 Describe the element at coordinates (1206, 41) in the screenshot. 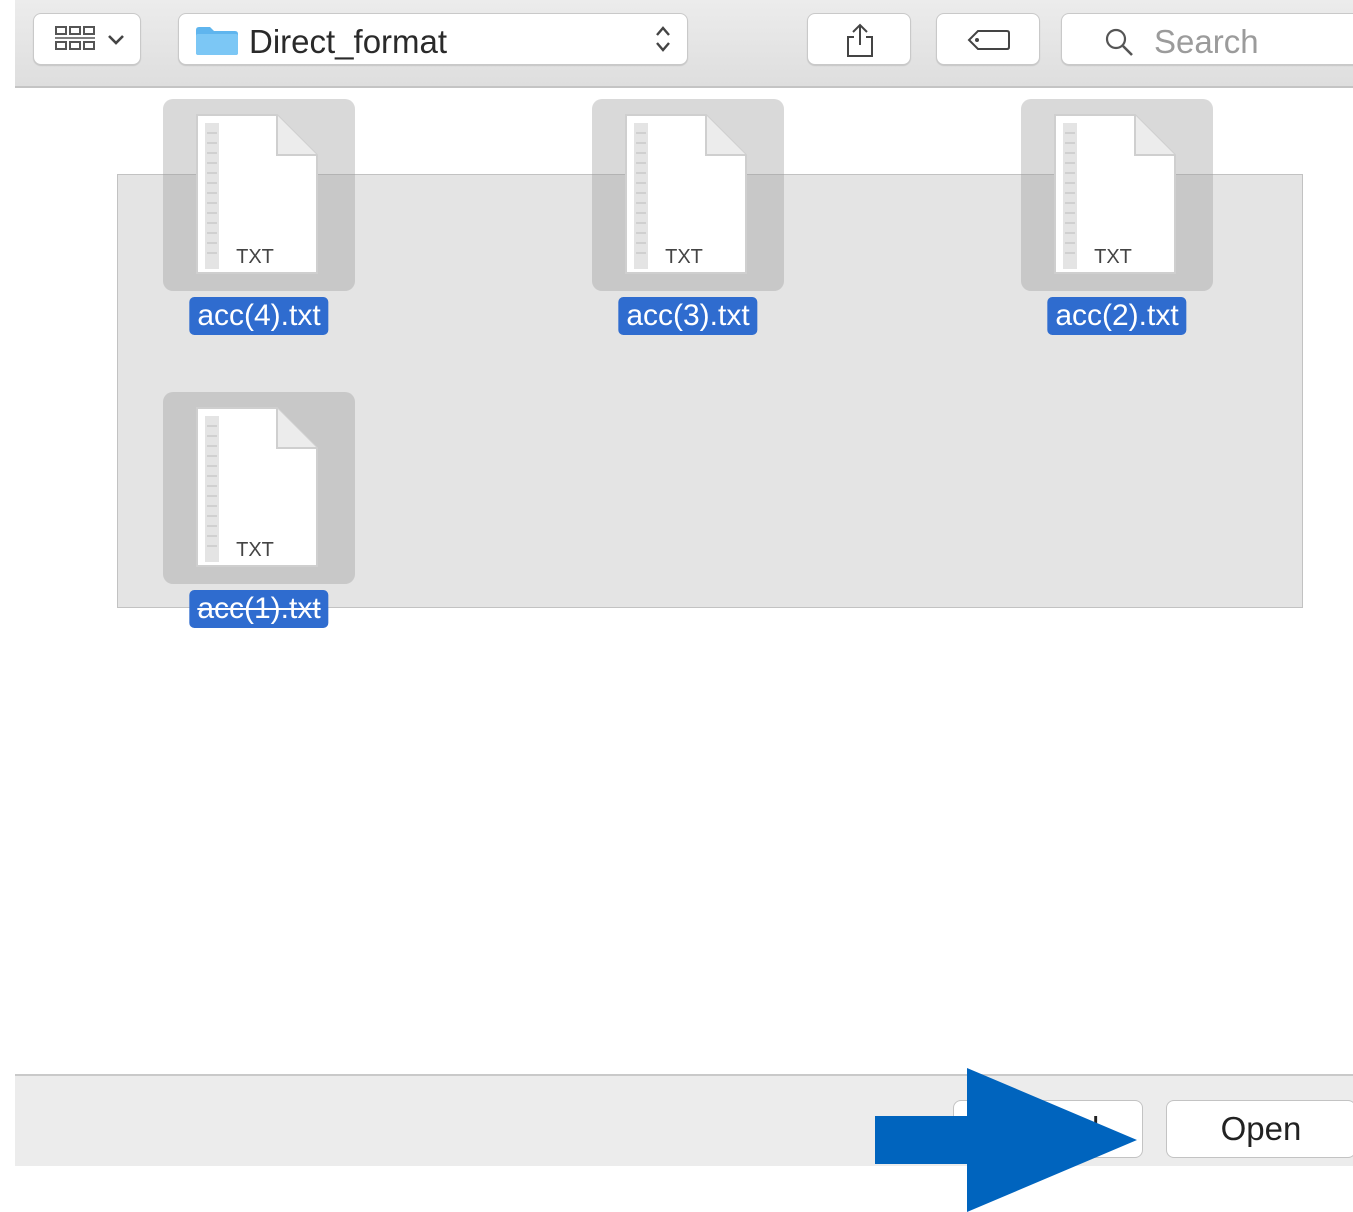

I see `search-placeholder: Search` at that location.